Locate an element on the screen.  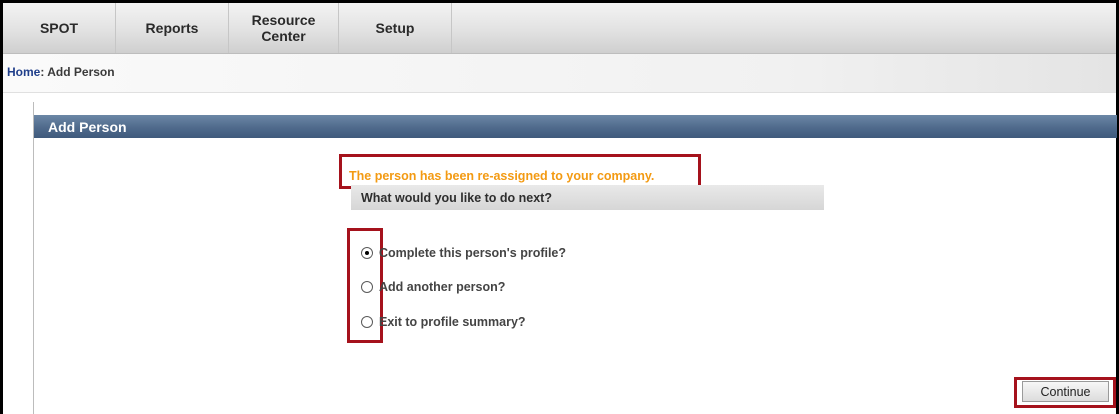
tab-label: Resource Center is located at coordinates (283, 28).